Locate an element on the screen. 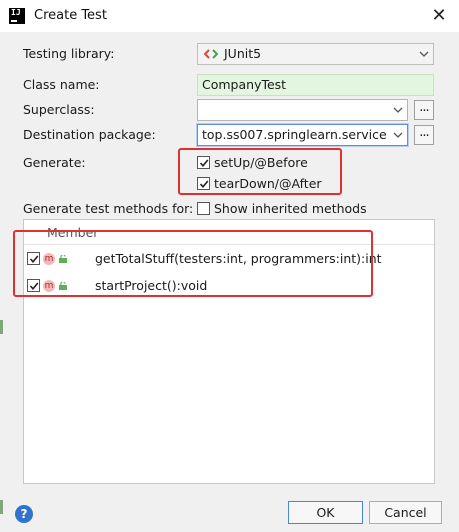 The width and height of the screenshot is (459, 532). show-inherited-label: Show inherited methods is located at coordinates (290, 208).